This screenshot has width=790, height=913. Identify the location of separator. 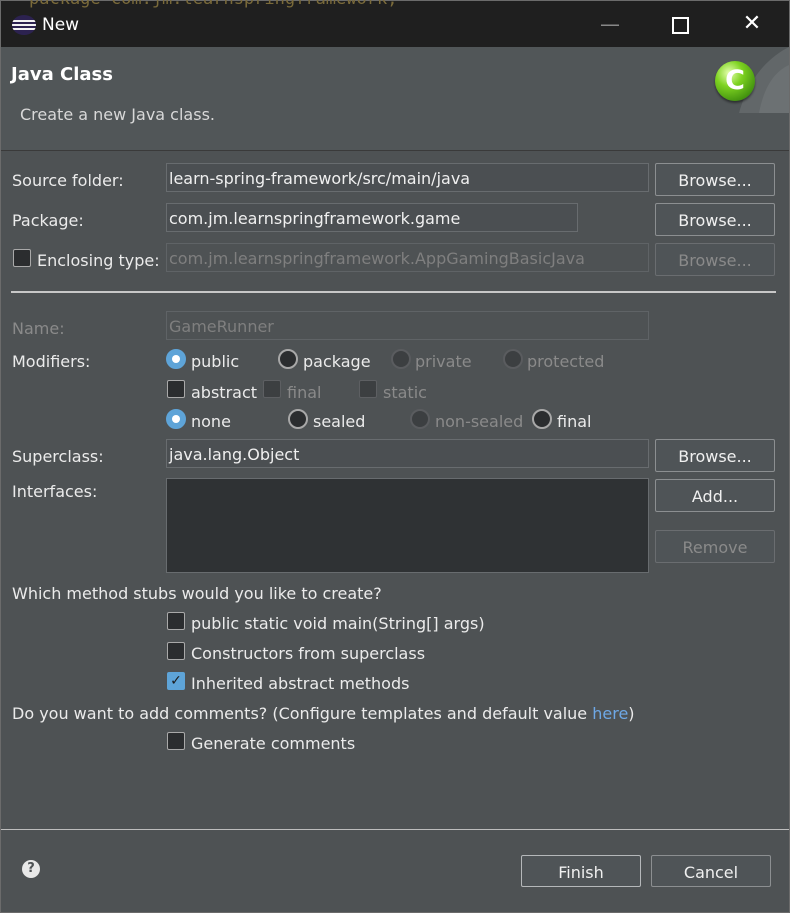
(393, 292).